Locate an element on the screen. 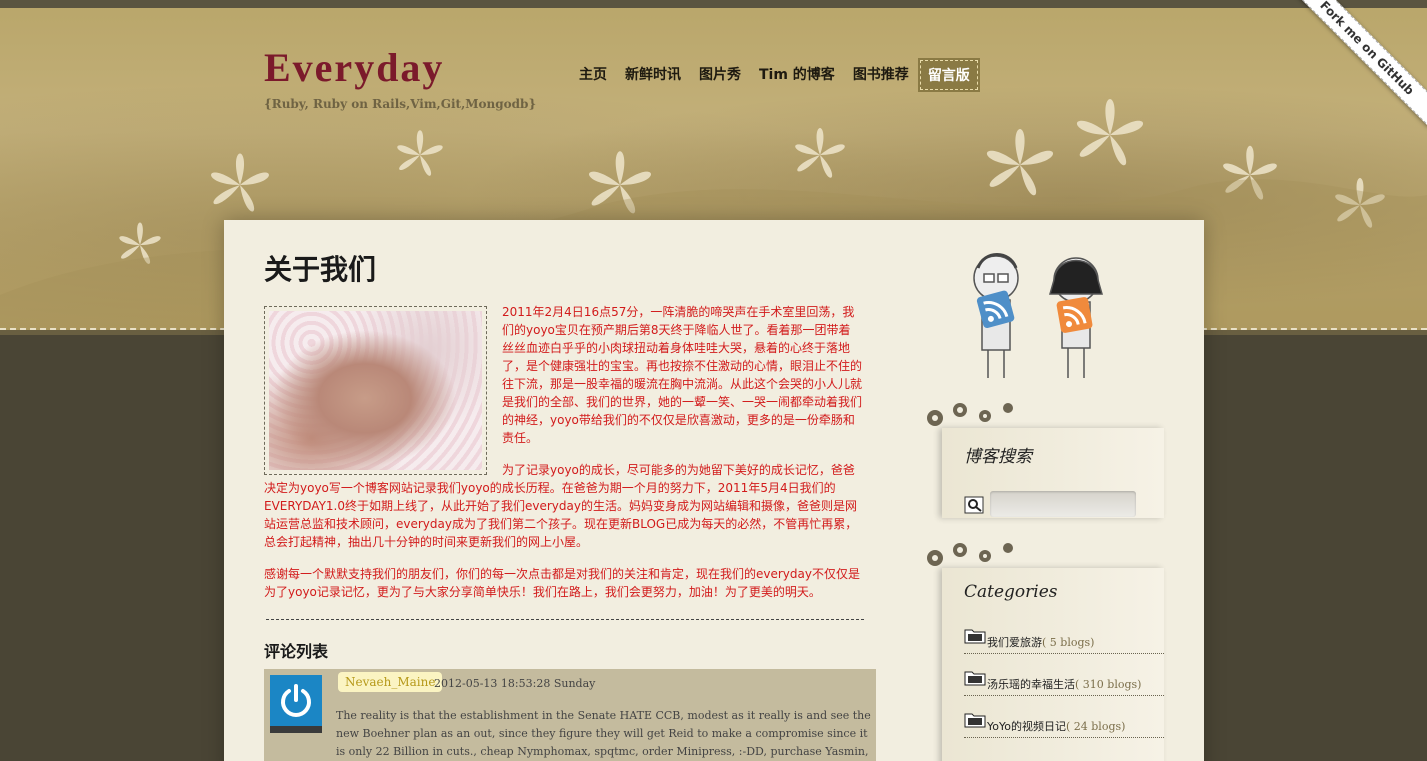 The image size is (1427, 761). top-zigzag is located at coordinates (713, 8).